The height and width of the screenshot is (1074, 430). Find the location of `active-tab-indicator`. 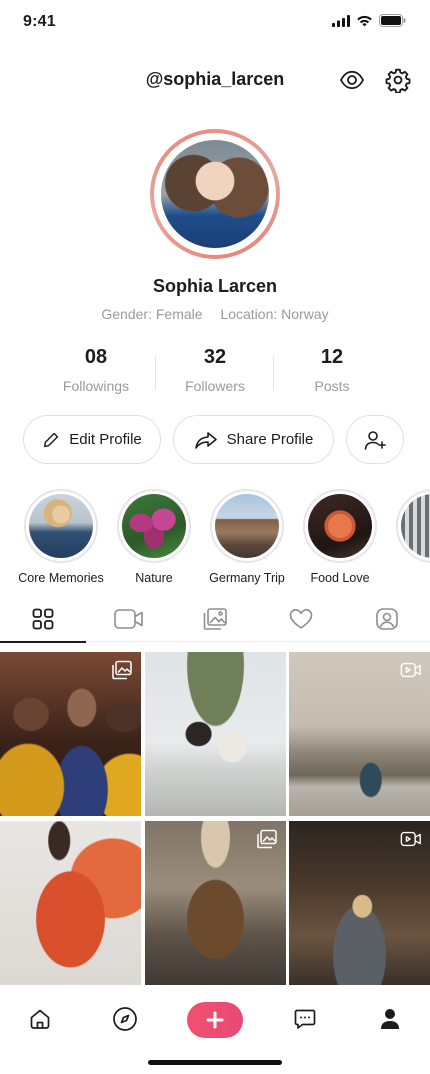

active-tab-indicator is located at coordinates (43, 642).